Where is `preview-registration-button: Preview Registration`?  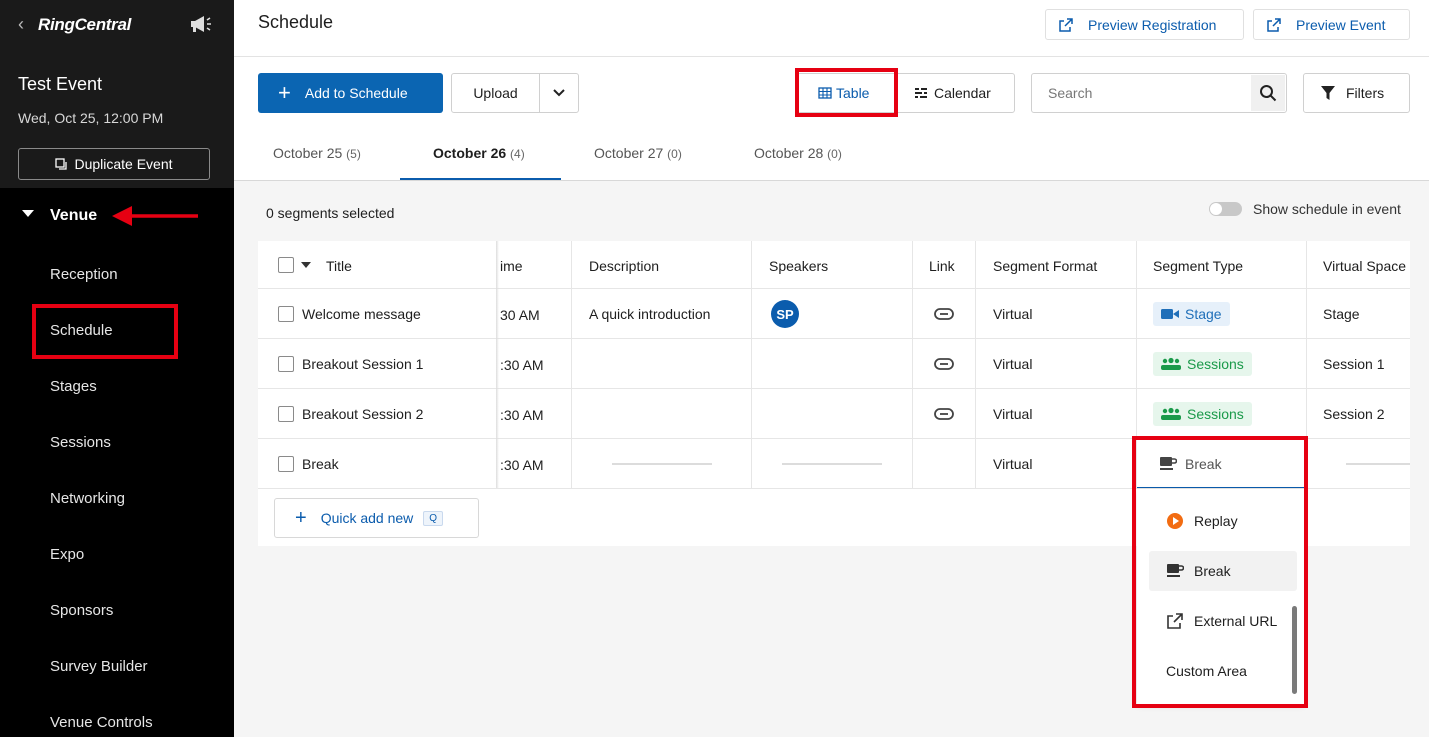 preview-registration-button: Preview Registration is located at coordinates (1144, 24).